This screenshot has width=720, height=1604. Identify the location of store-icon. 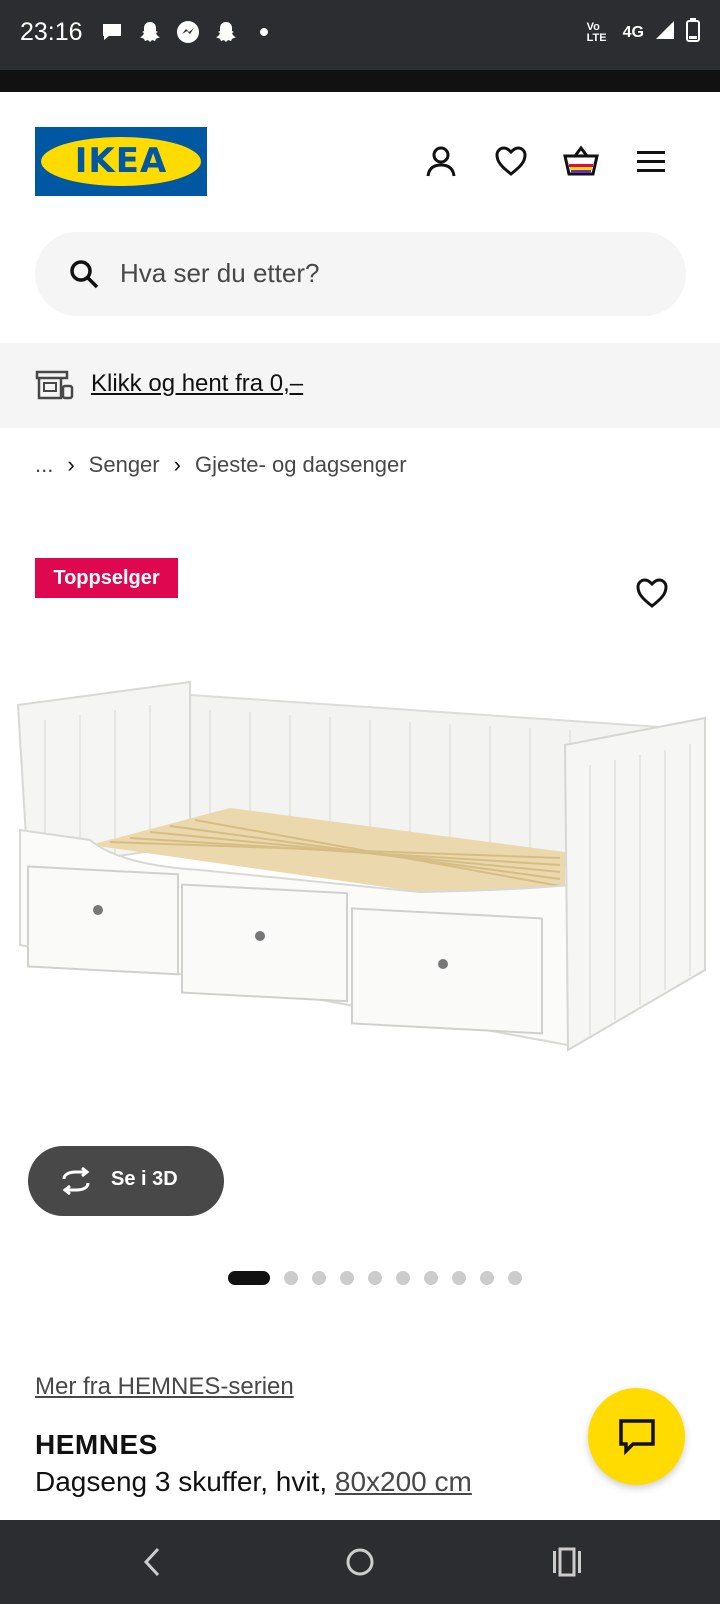
(55, 385).